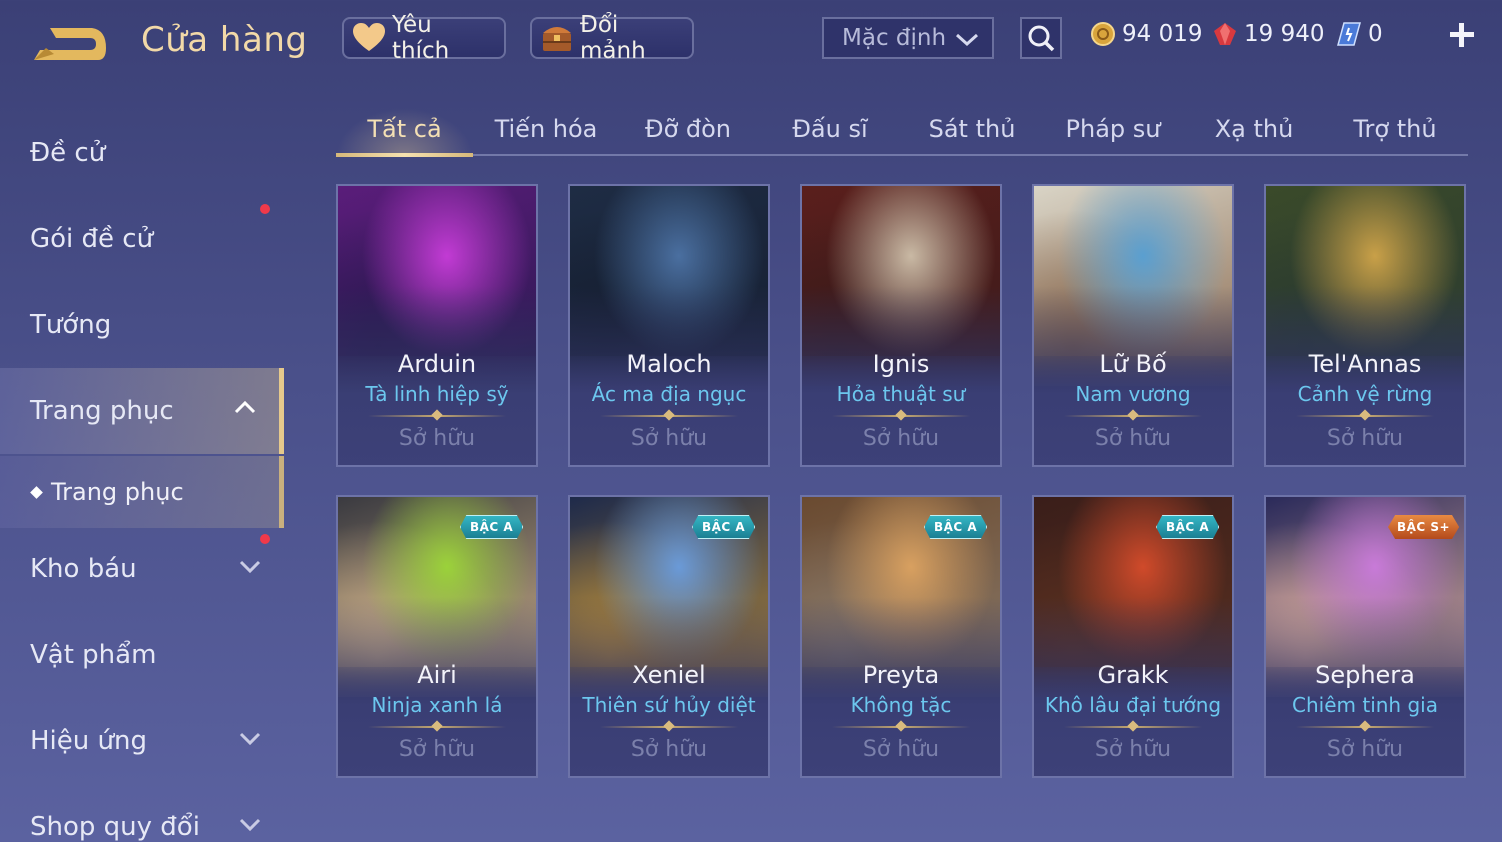  Describe the element at coordinates (901, 705) in the screenshot. I see `skin-name: Không tặc` at that location.